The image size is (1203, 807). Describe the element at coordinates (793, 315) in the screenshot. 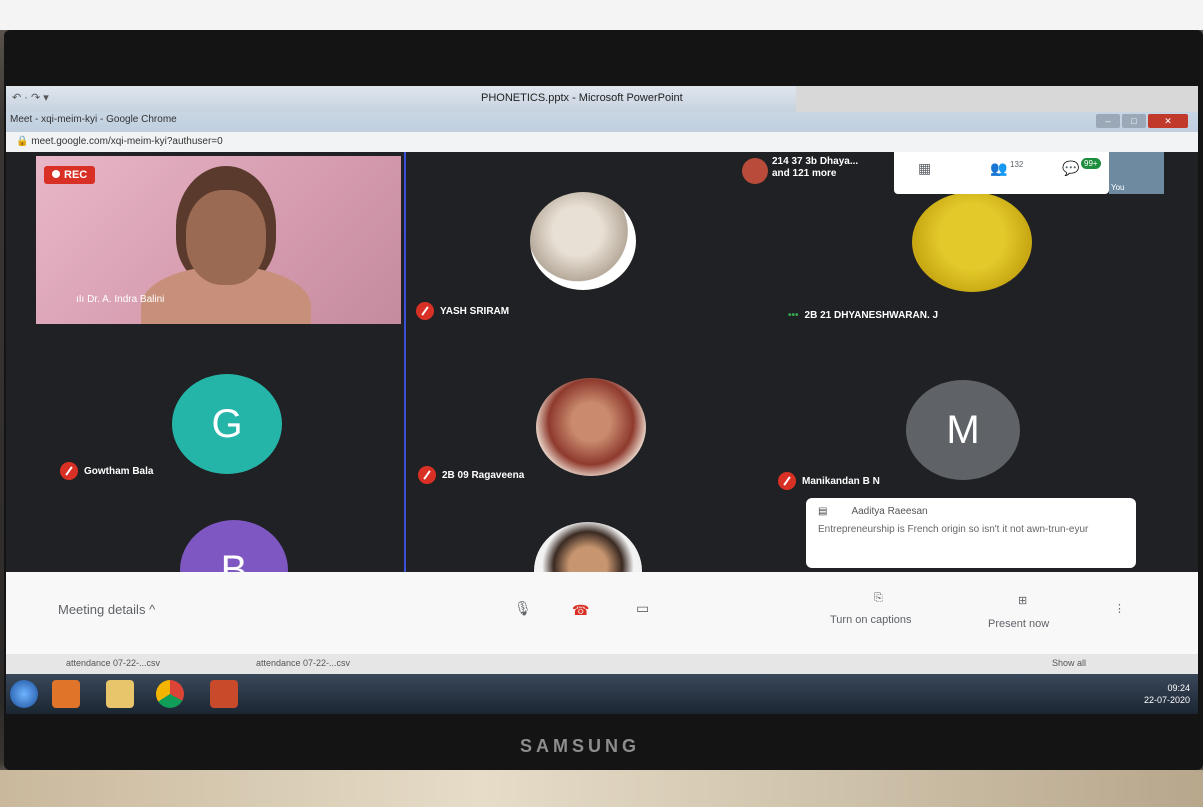

I see `speaking-dots-icon: •••` at that location.